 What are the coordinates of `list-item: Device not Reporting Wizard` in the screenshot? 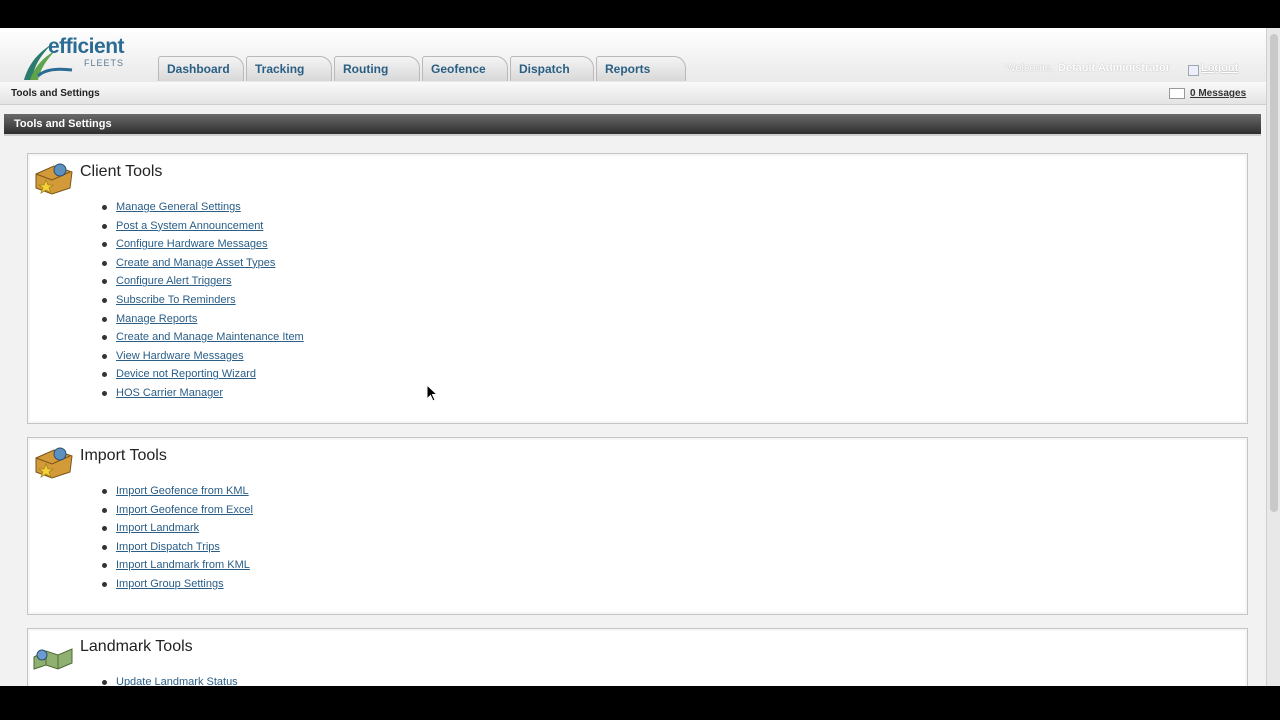 It's located at (202, 374).